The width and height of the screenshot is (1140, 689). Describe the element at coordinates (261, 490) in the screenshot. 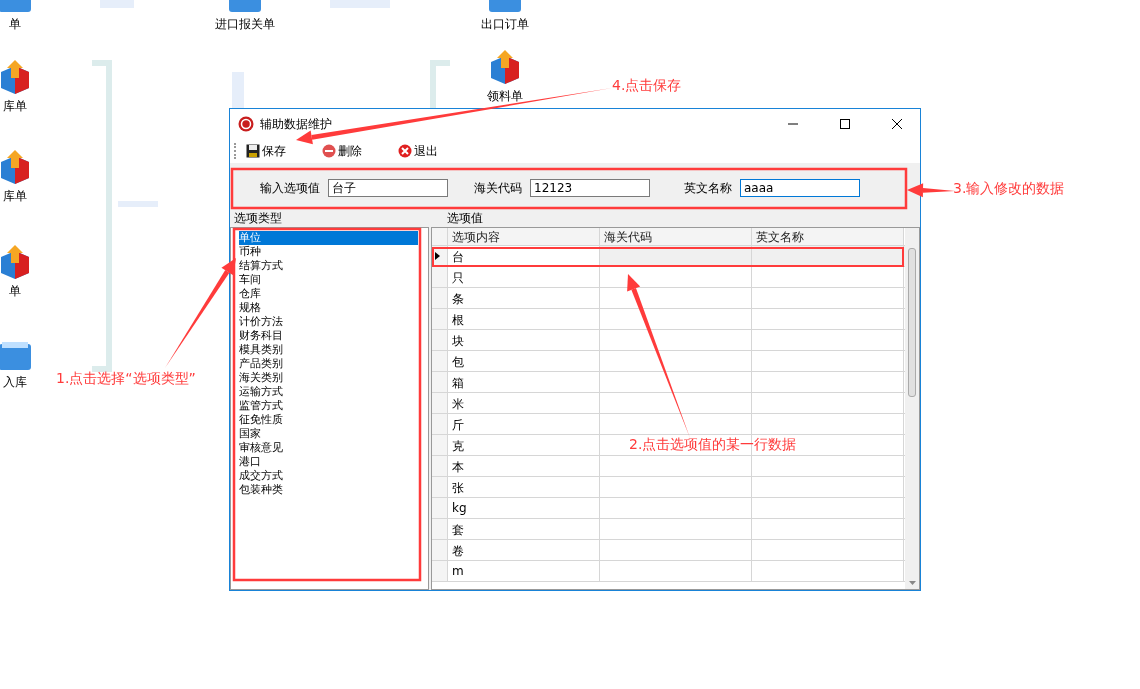

I see `list-item: 包装种类` at that location.